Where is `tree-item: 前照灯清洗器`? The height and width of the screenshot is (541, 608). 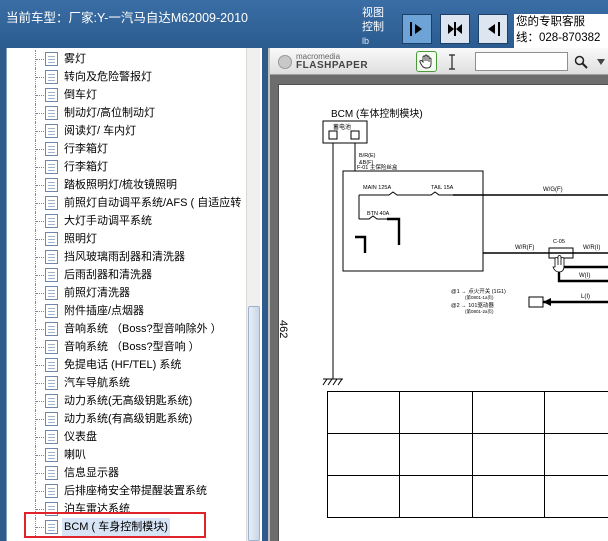 tree-item: 前照灯清洗器 is located at coordinates (127, 293).